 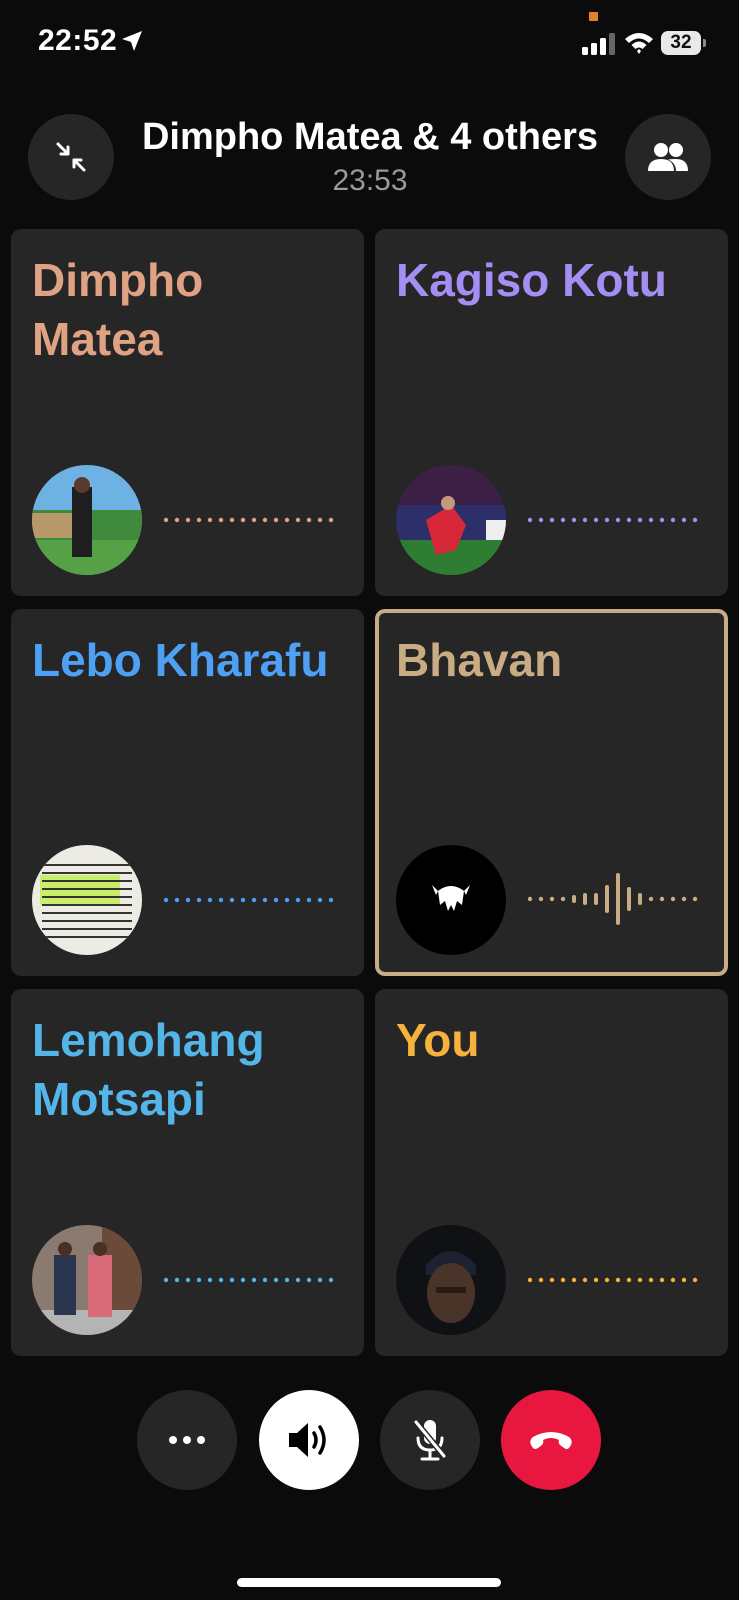 I want to click on call-timer: 23:53, so click(x=370, y=180).